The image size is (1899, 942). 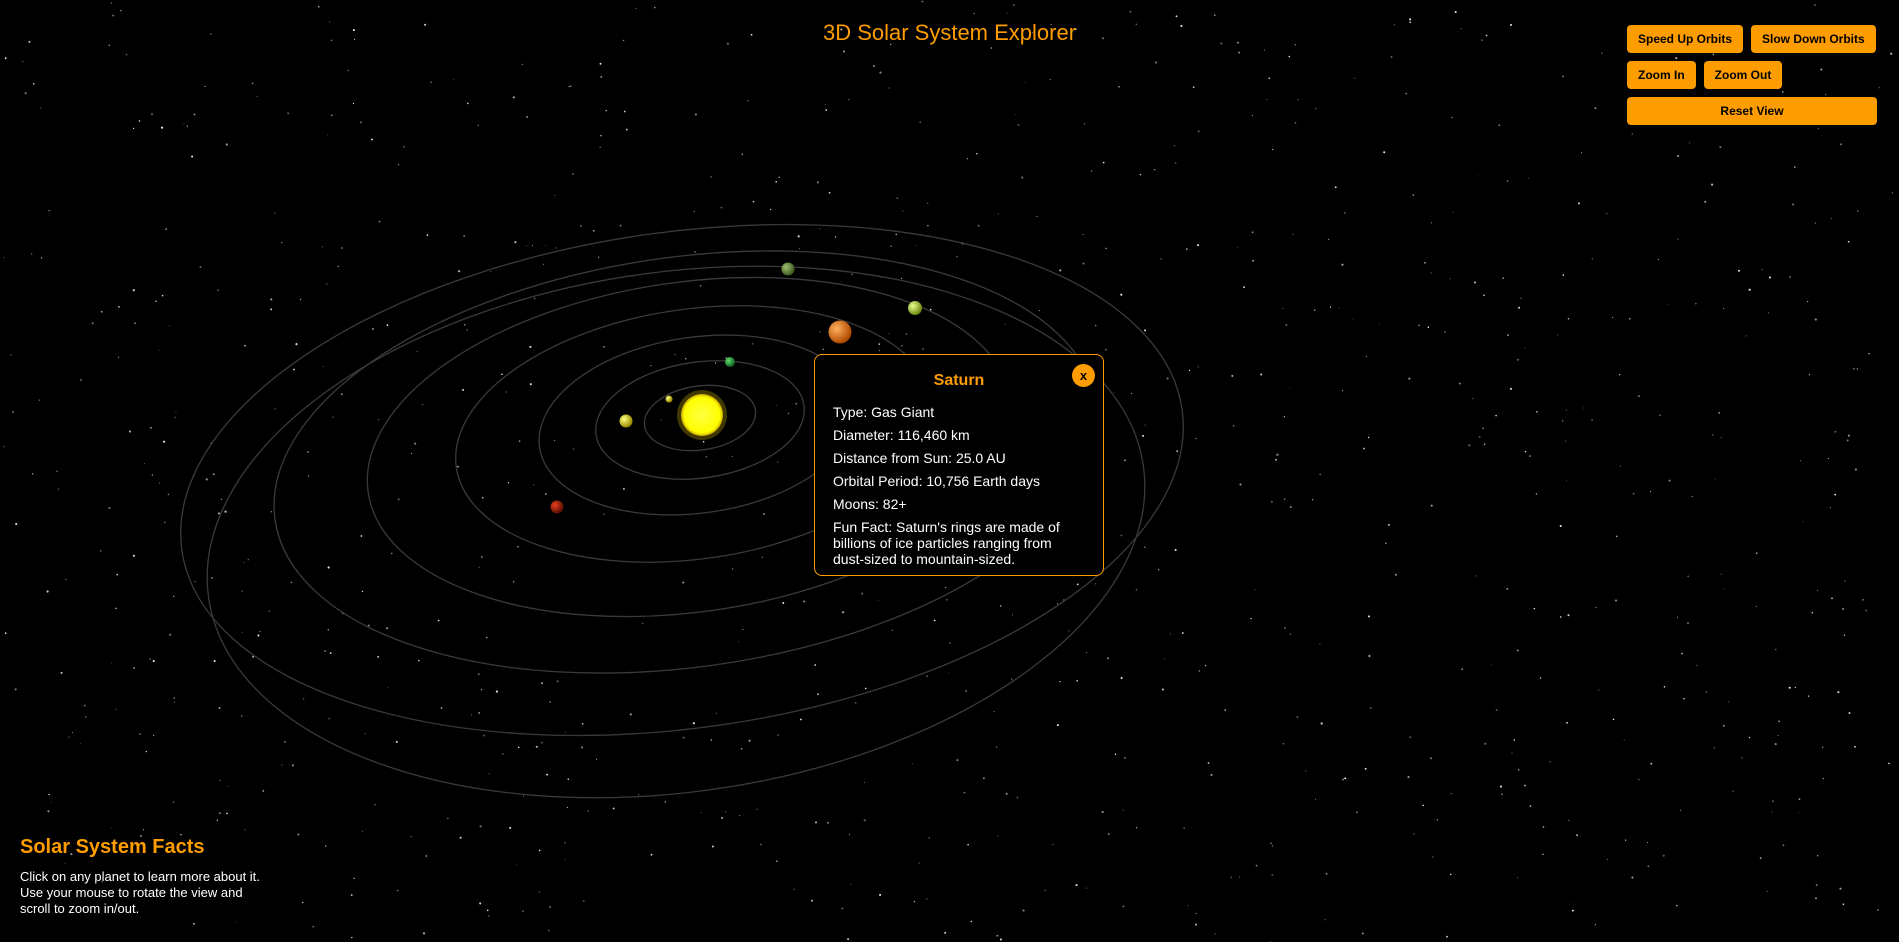 I want to click on zoom-in-button: Zoom In, so click(x=1661, y=75).